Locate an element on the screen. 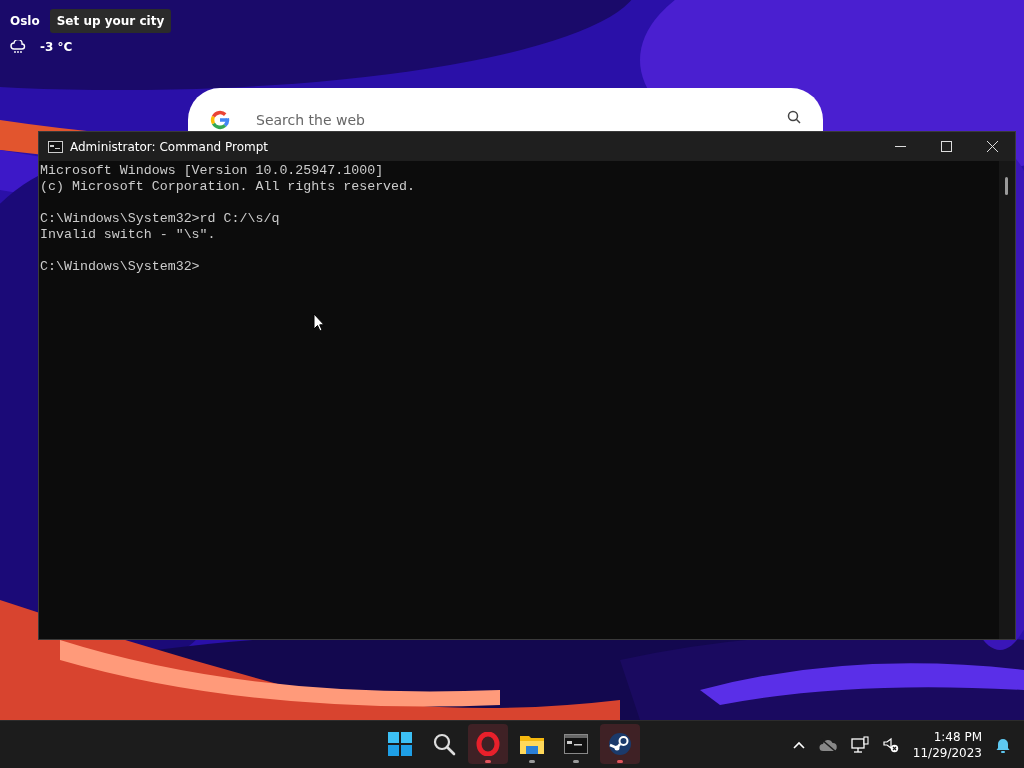  folder-icon is located at coordinates (532, 744).